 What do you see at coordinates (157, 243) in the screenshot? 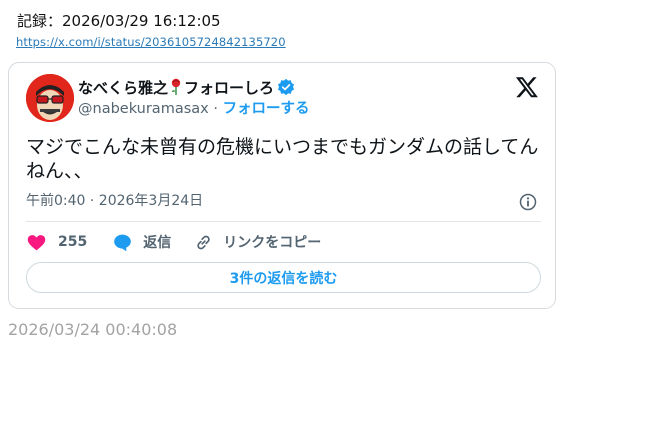
I see `reply-label: 返信` at bounding box center [157, 243].